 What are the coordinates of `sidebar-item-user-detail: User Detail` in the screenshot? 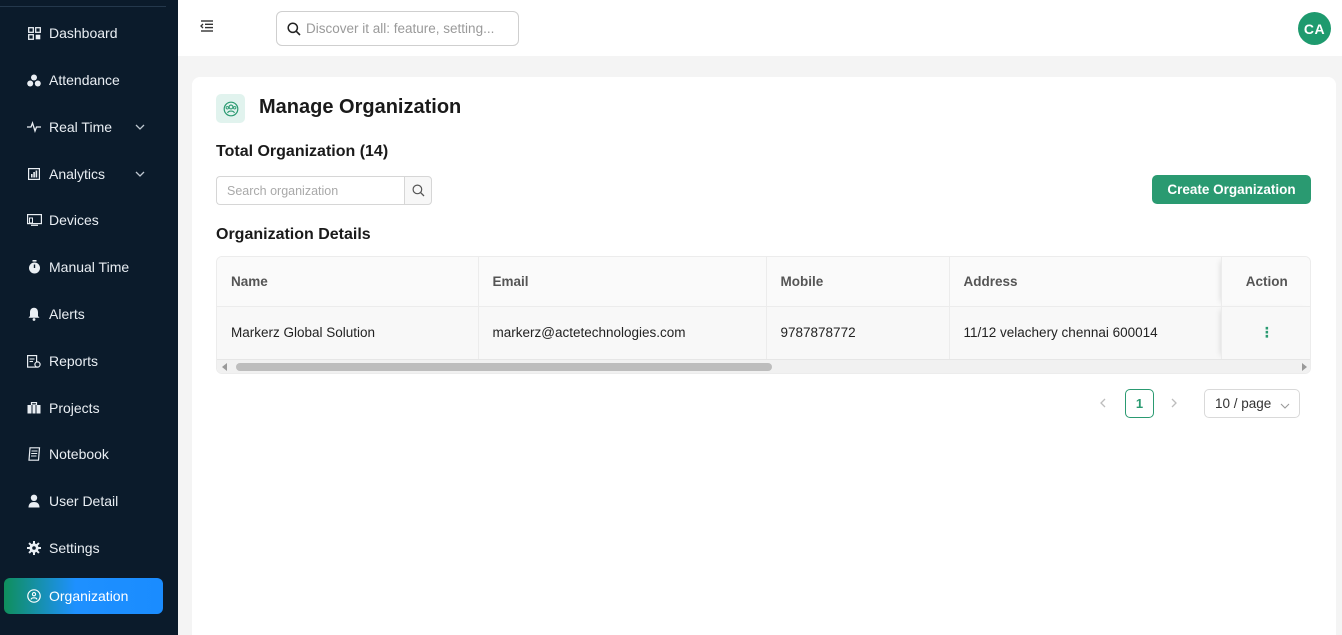 It's located at (83, 501).